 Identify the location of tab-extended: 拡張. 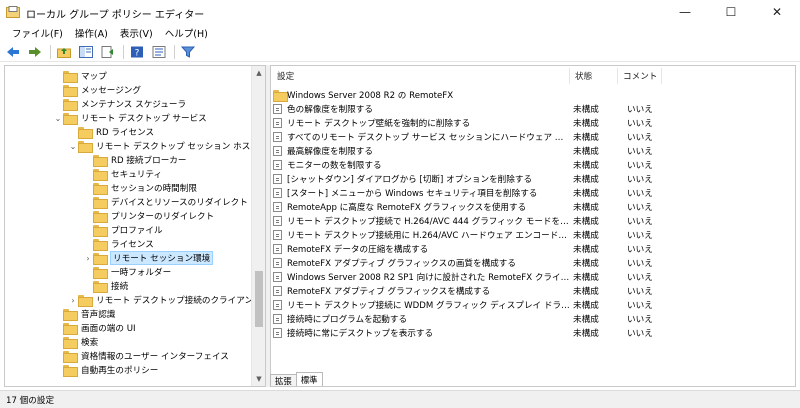
(283, 380).